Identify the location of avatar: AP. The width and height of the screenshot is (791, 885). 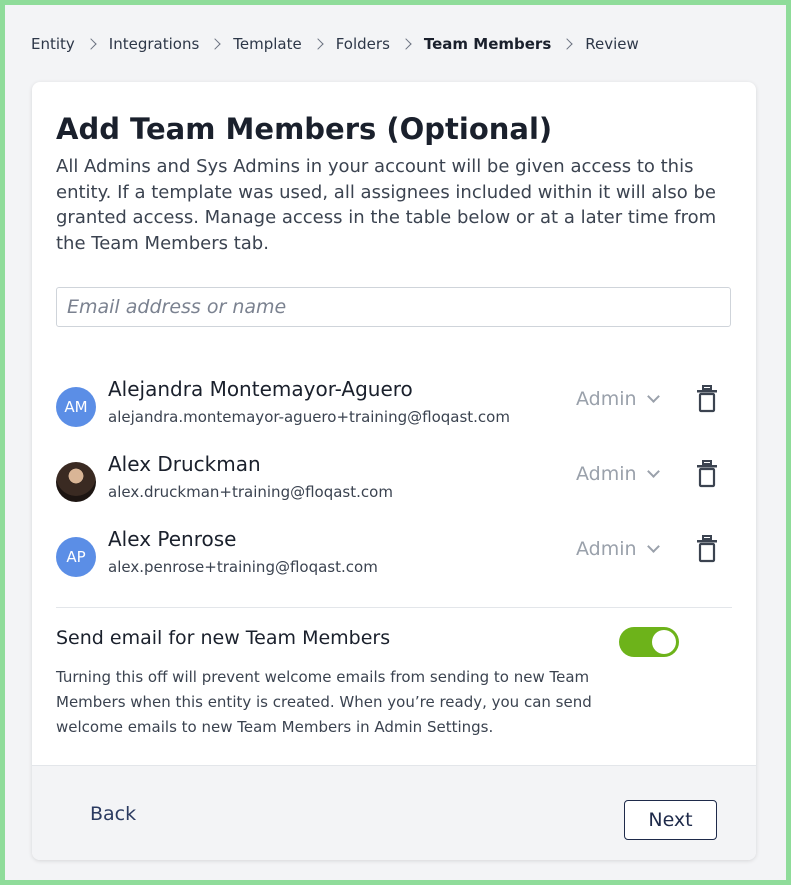
(76, 557).